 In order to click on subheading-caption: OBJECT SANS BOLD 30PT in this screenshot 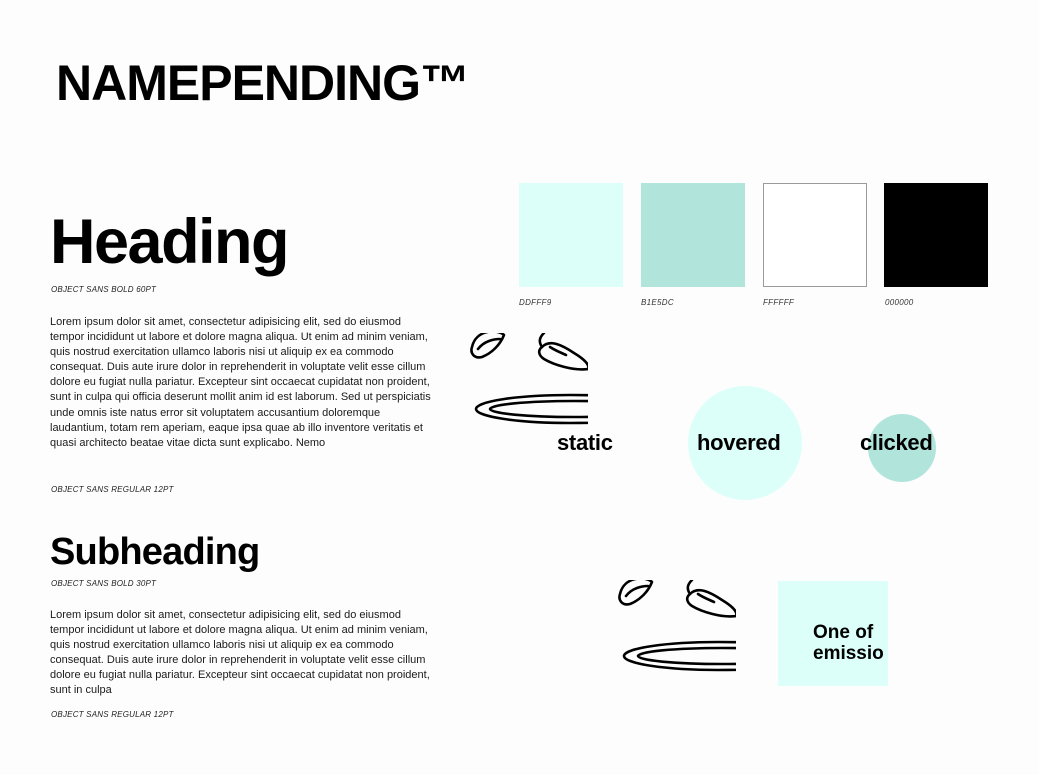, I will do `click(104, 583)`.